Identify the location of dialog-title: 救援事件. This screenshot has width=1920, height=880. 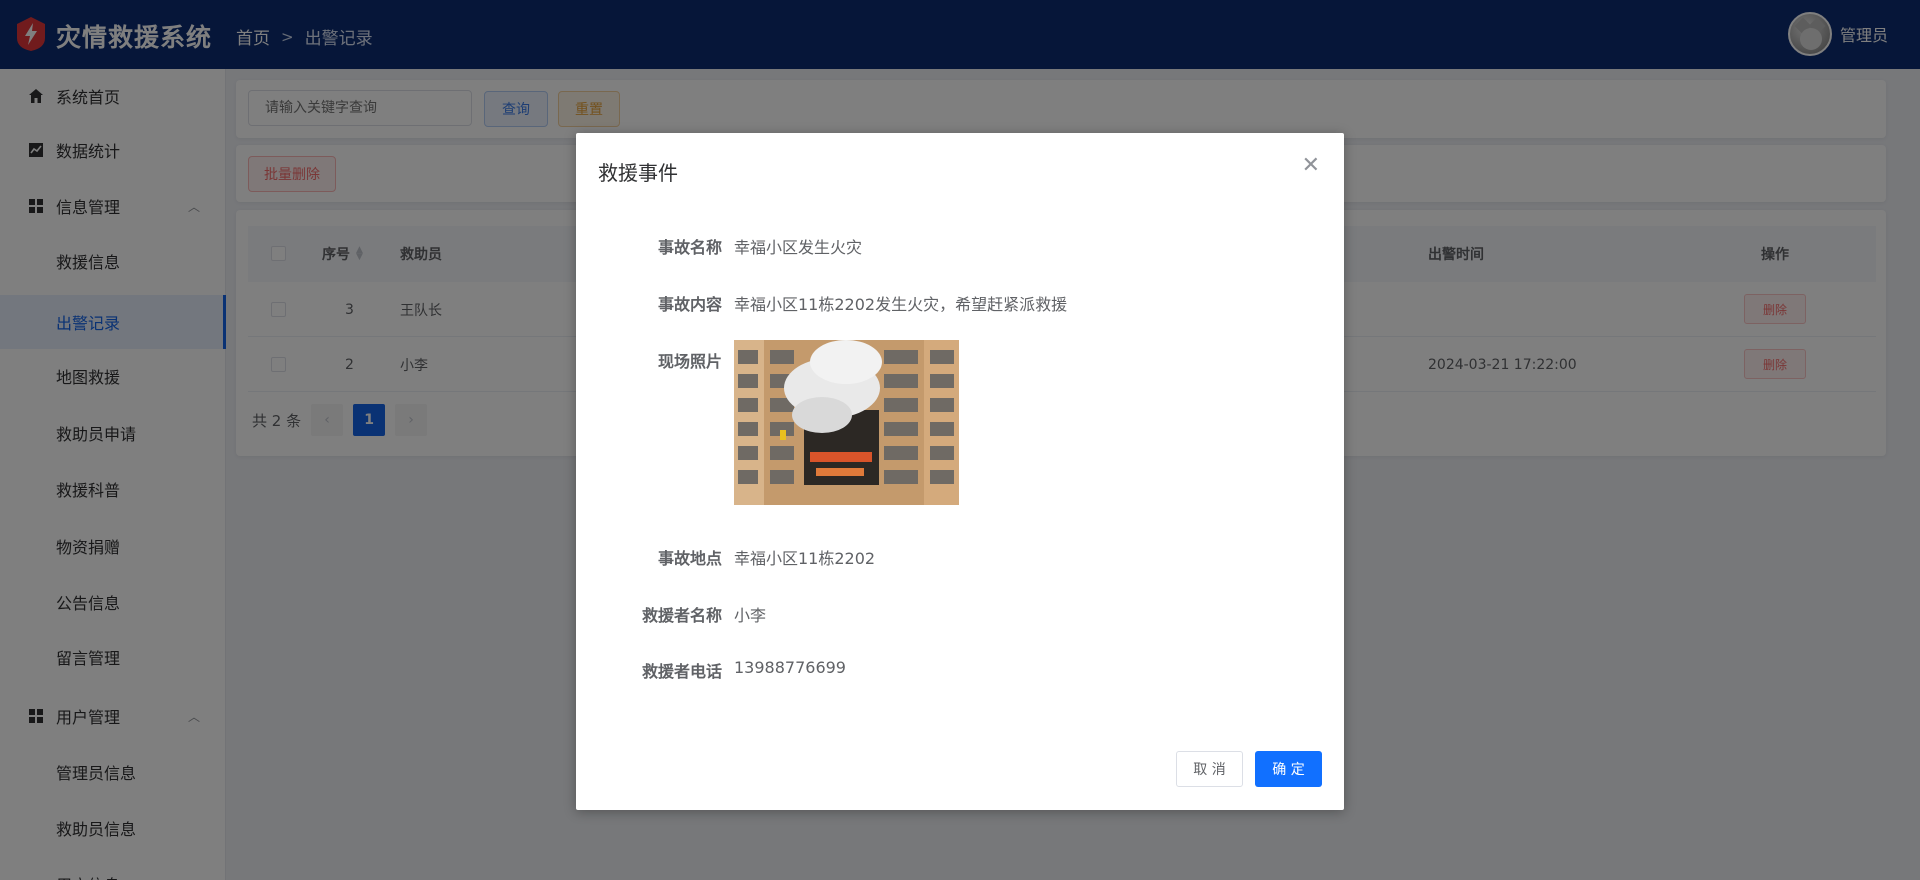
(638, 173).